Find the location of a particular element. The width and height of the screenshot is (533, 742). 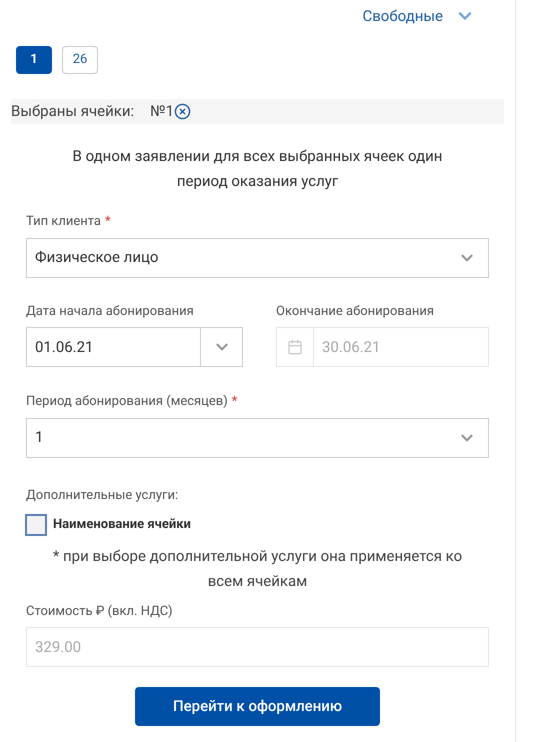

period-note: В одном заявлении для всех выбранных ячеек один период оказания услуг is located at coordinates (258, 169).